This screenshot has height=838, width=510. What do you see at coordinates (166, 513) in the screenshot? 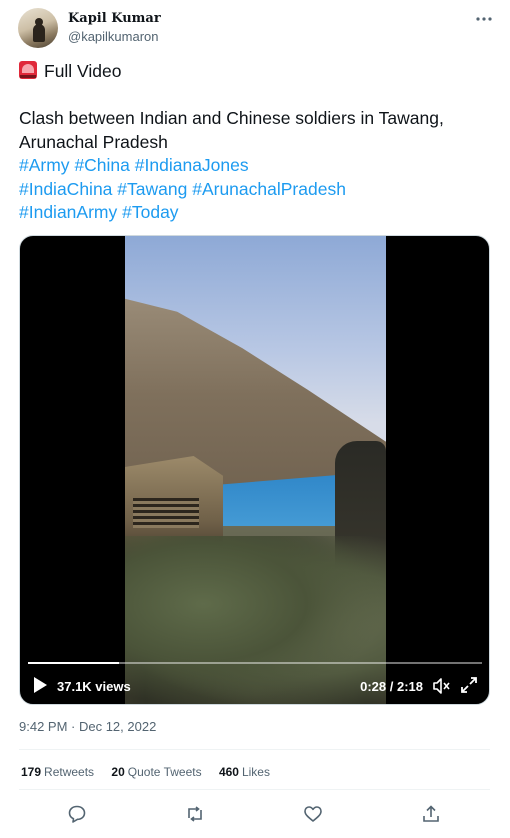
I see `video-vehicle-grille` at bounding box center [166, 513].